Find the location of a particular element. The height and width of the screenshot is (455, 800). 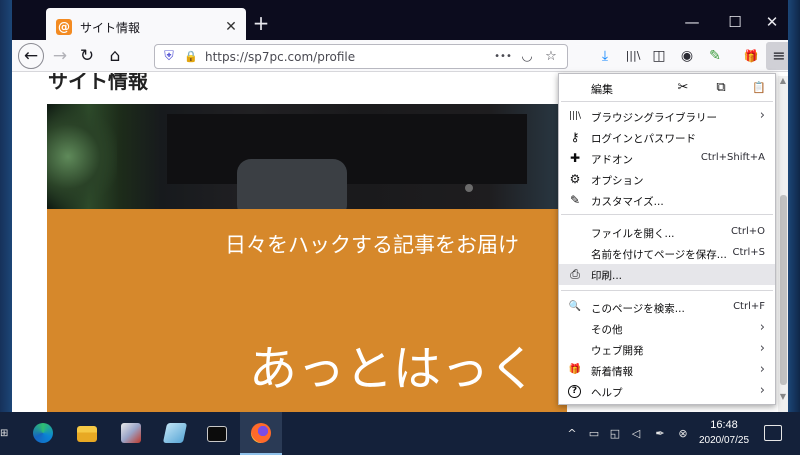

taskbar-media-app is located at coordinates (131, 433).